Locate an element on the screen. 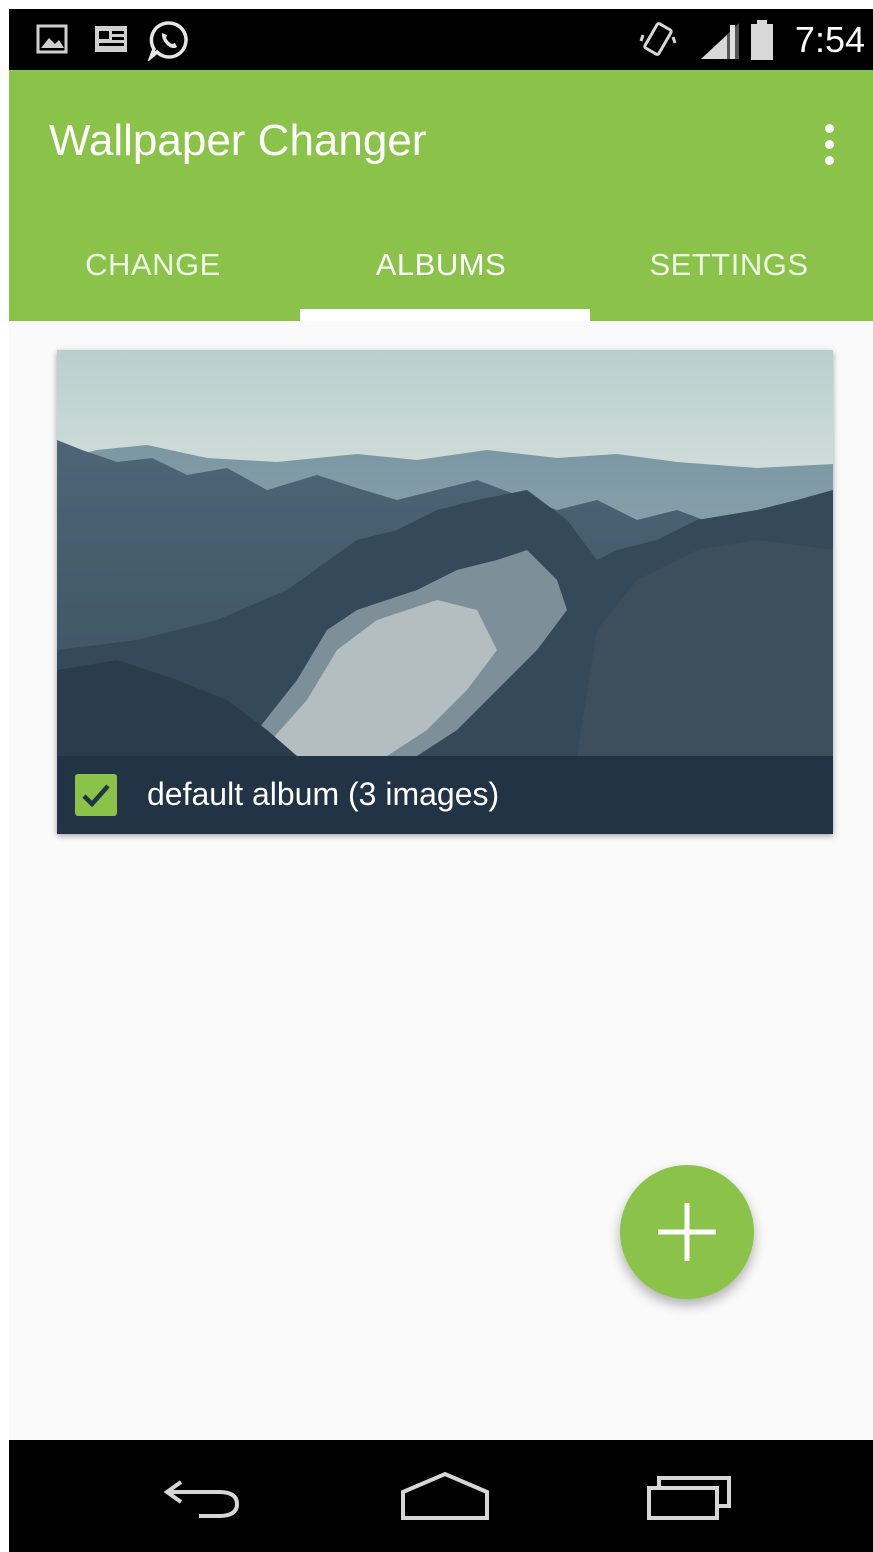 This screenshot has width=873, height=1552. plus-icon is located at coordinates (687, 1232).